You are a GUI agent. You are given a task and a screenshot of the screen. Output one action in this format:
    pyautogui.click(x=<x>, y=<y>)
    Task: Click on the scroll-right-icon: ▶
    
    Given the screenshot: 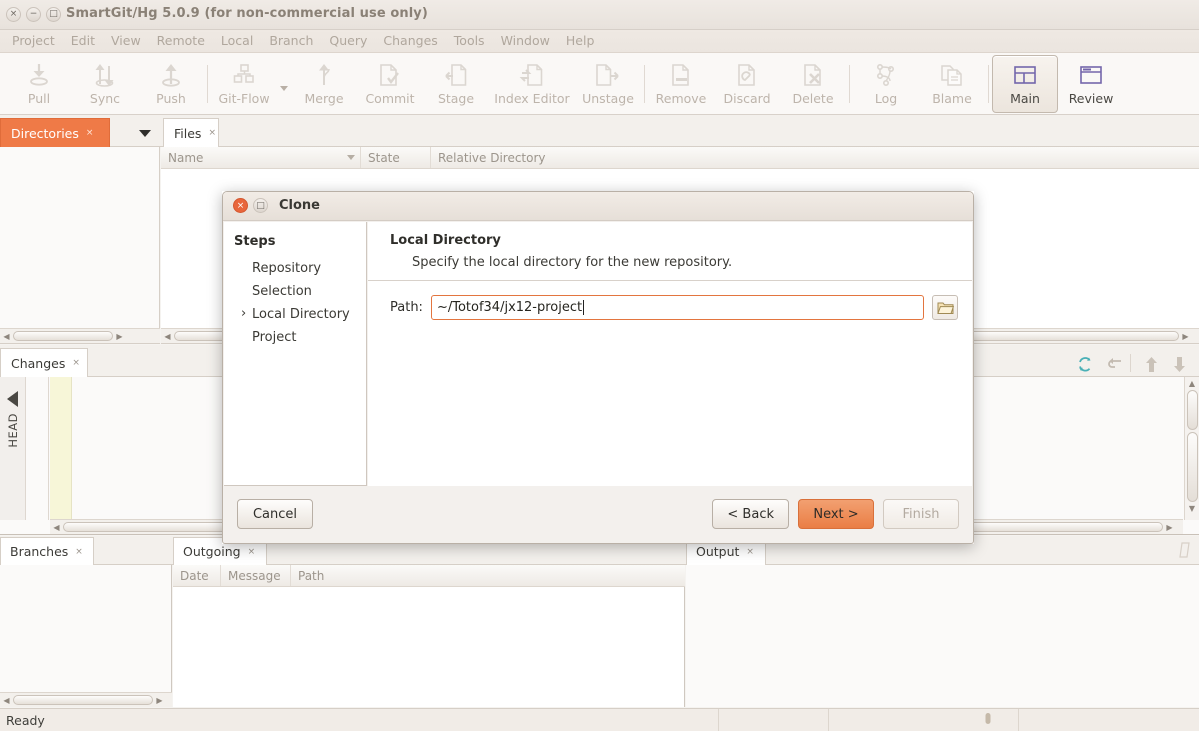 What is the action you would take?
    pyautogui.click(x=119, y=336)
    